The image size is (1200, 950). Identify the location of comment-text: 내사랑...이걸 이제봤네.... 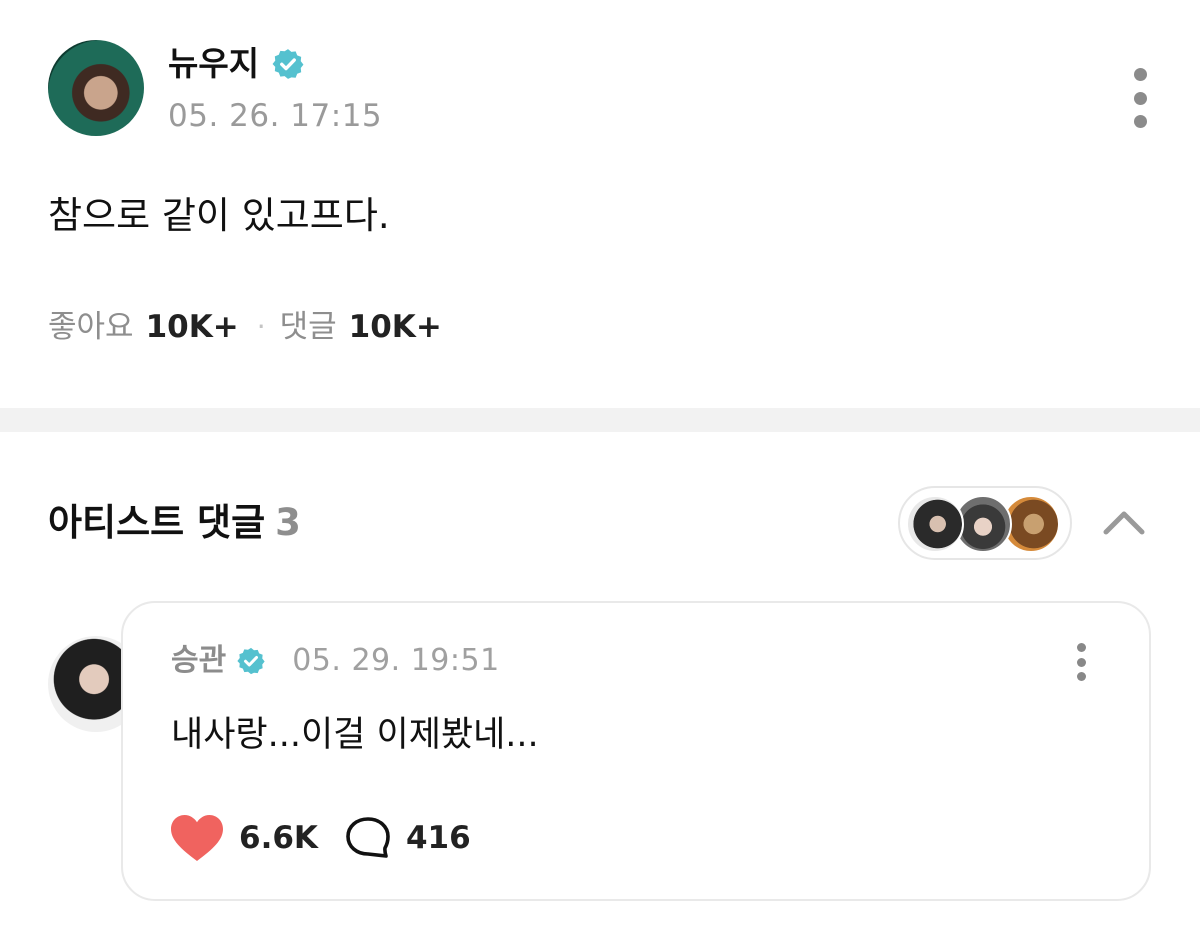
(355, 735).